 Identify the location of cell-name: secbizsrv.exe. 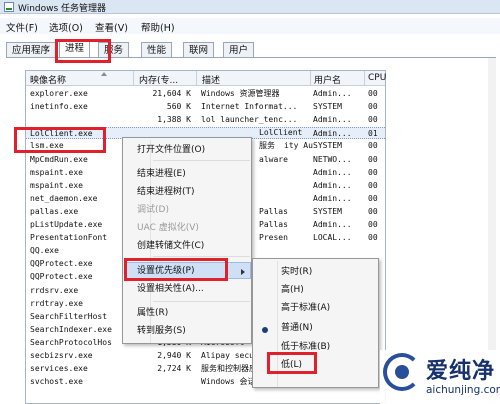
(61, 355).